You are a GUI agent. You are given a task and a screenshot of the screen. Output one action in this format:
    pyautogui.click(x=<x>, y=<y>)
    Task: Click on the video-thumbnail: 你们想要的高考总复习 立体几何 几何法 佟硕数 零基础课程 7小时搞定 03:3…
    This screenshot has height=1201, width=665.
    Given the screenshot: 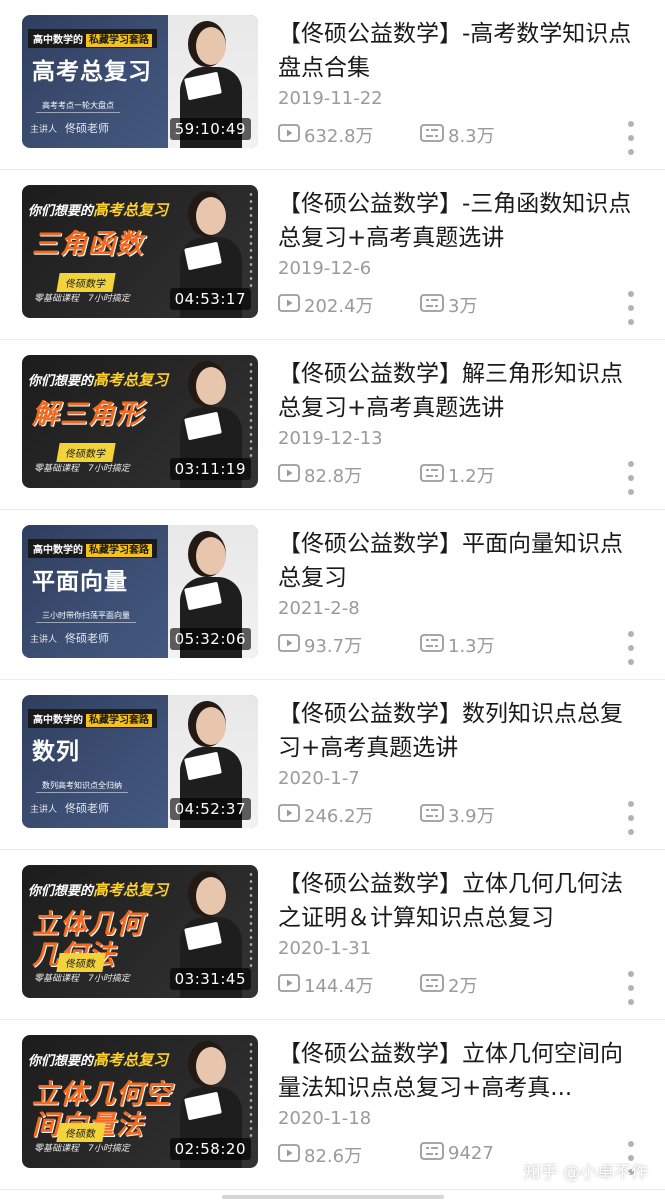 What is the action you would take?
    pyautogui.click(x=140, y=931)
    